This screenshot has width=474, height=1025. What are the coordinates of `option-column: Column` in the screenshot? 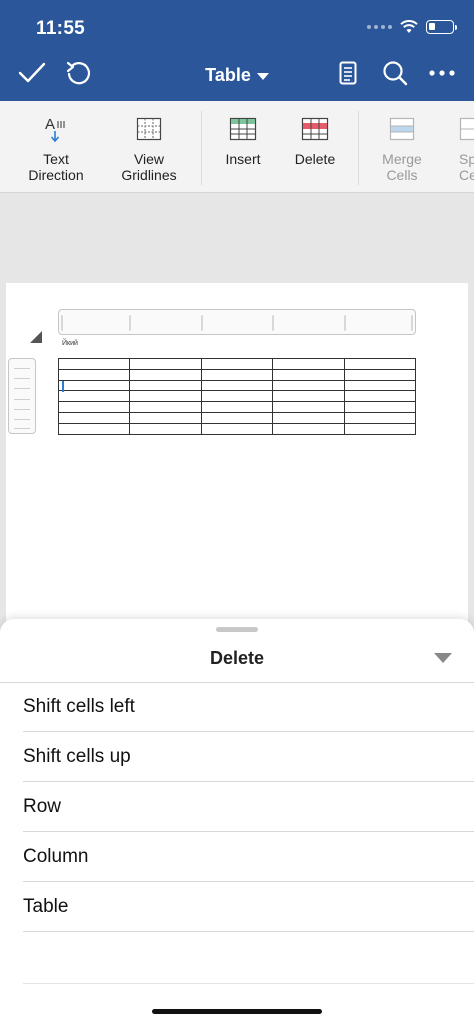 It's located at (248, 857).